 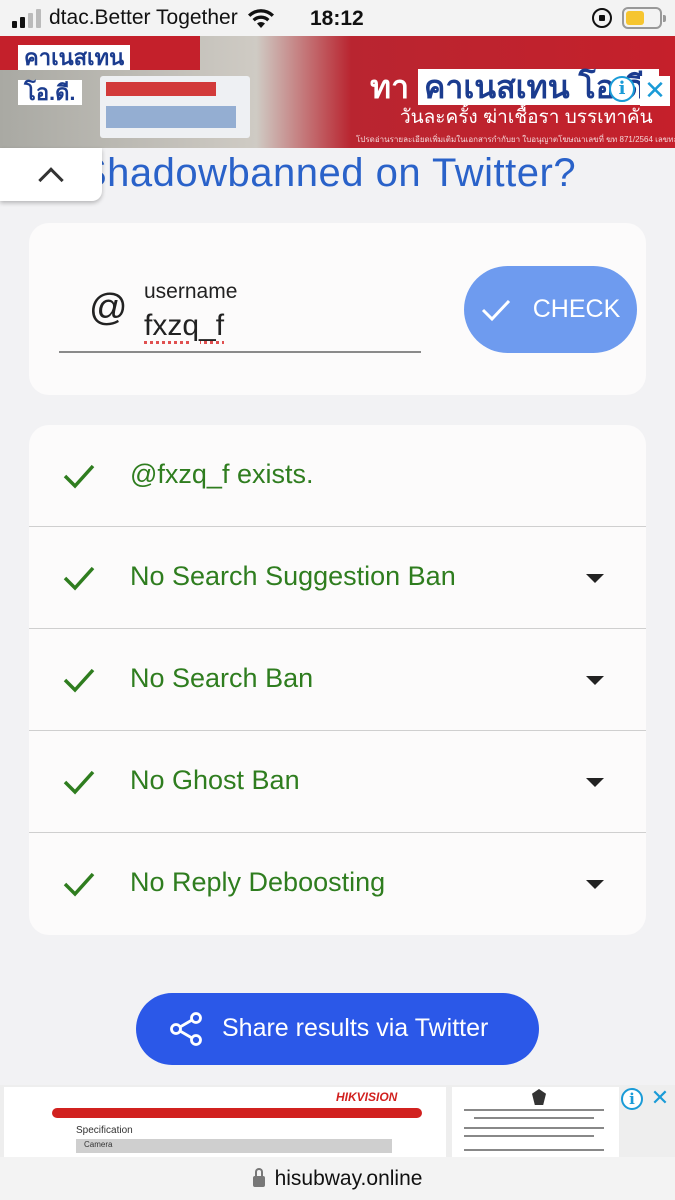 I want to click on username-label: username, so click(x=191, y=291).